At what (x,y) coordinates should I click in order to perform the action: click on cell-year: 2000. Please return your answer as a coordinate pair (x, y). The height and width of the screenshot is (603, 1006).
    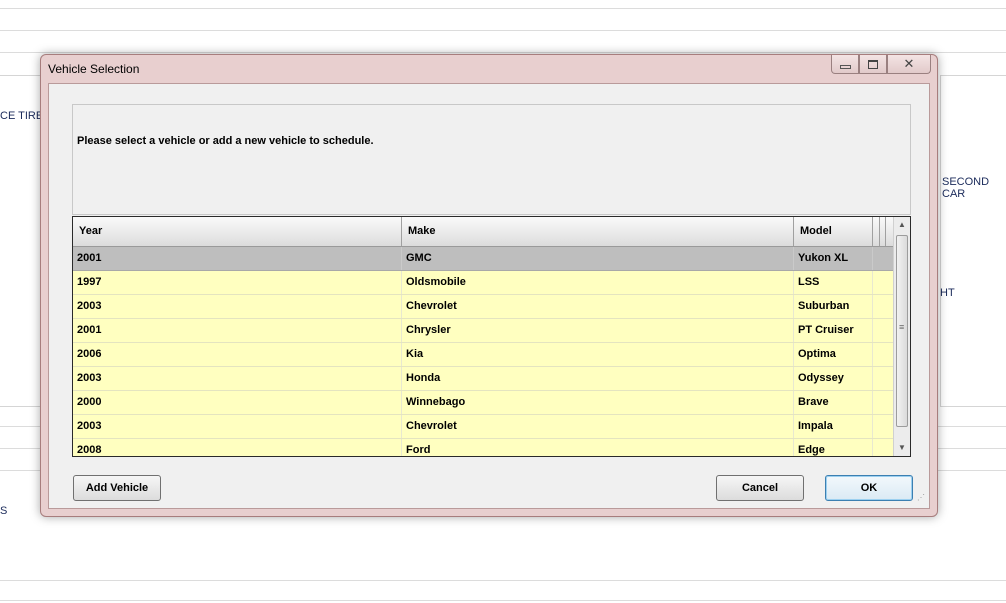
    Looking at the image, I should click on (237, 402).